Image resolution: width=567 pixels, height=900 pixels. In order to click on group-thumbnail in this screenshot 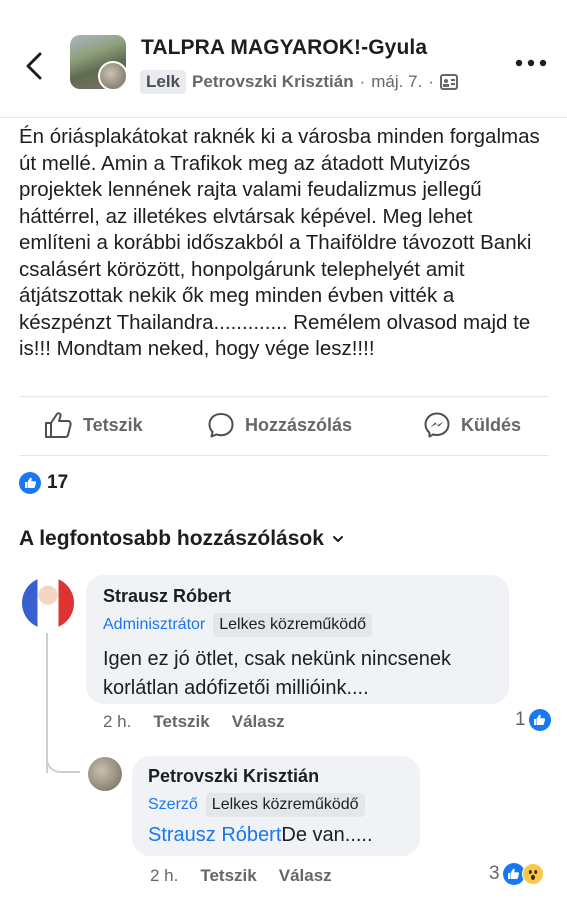, I will do `click(98, 62)`.